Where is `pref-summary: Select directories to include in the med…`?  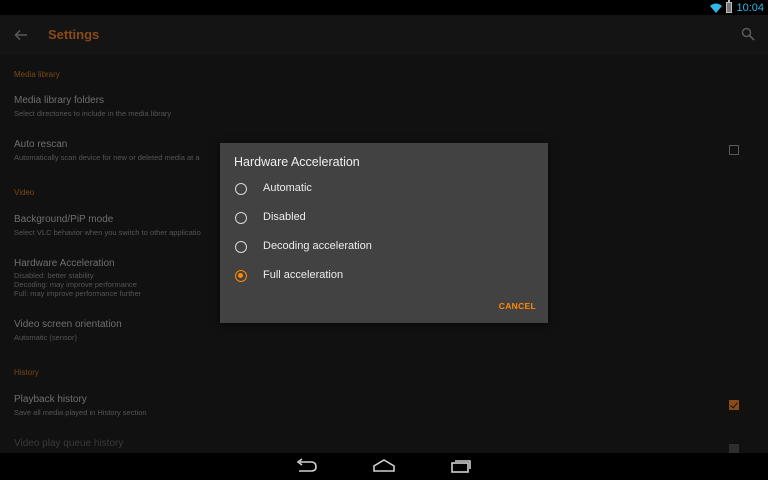 pref-summary: Select directories to include in the med… is located at coordinates (93, 113).